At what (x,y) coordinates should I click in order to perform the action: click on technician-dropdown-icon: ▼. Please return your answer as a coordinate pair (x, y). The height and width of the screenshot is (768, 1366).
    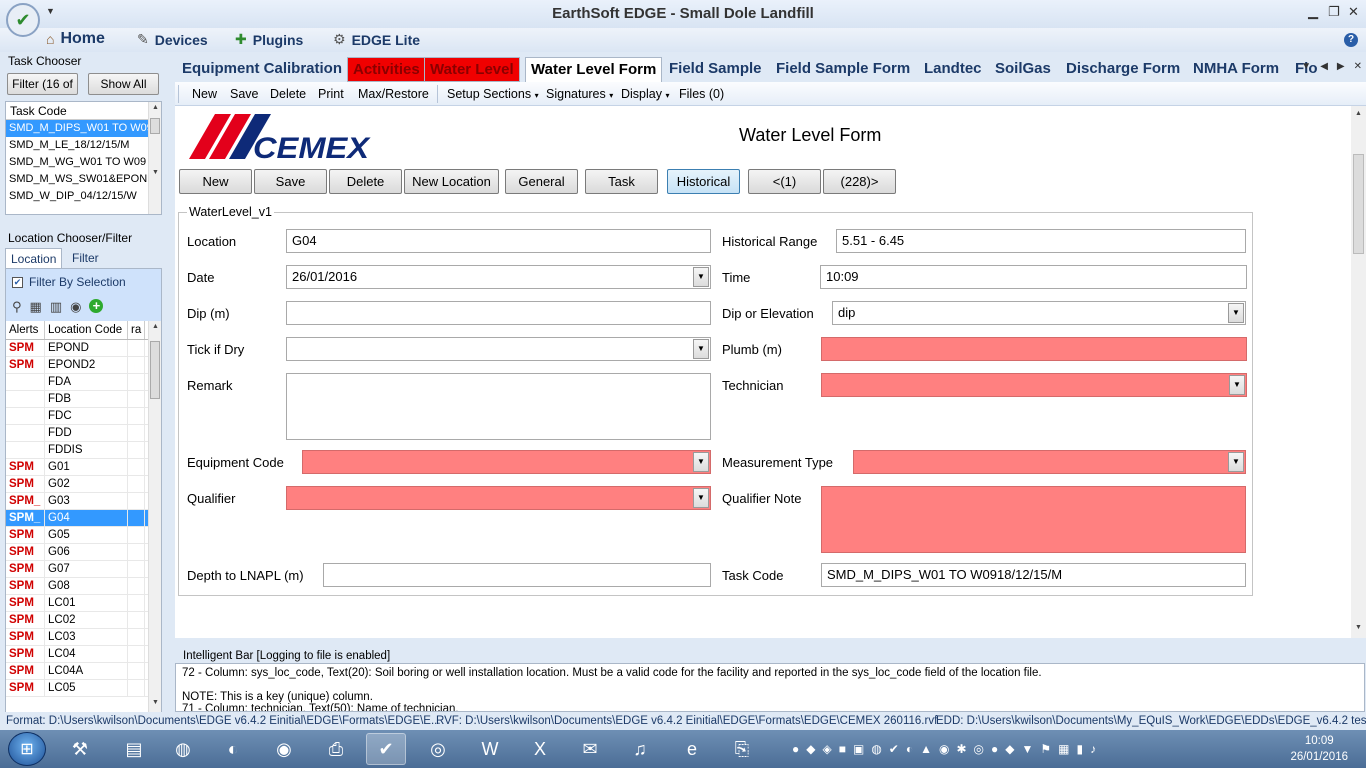
    Looking at the image, I should click on (1237, 385).